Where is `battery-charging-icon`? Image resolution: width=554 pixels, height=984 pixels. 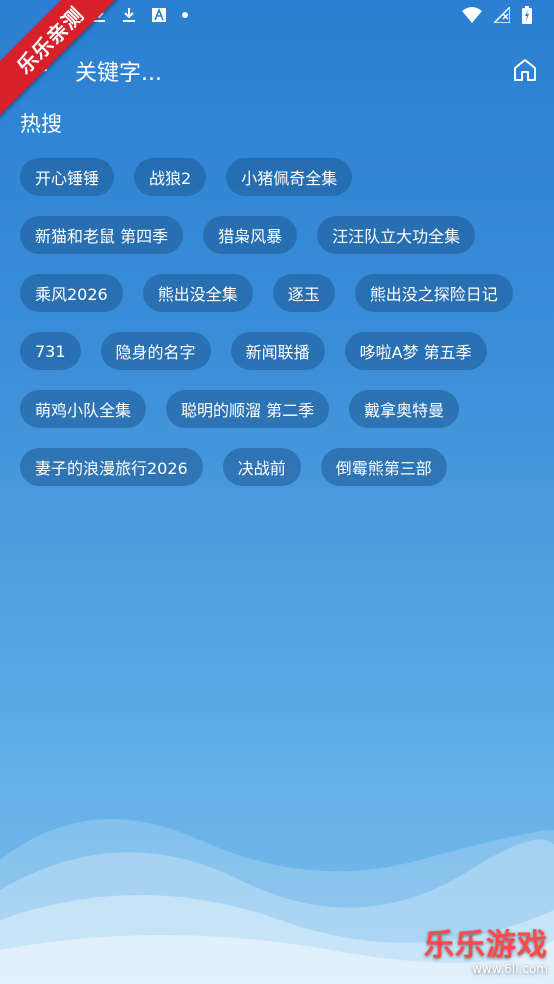 battery-charging-icon is located at coordinates (527, 15).